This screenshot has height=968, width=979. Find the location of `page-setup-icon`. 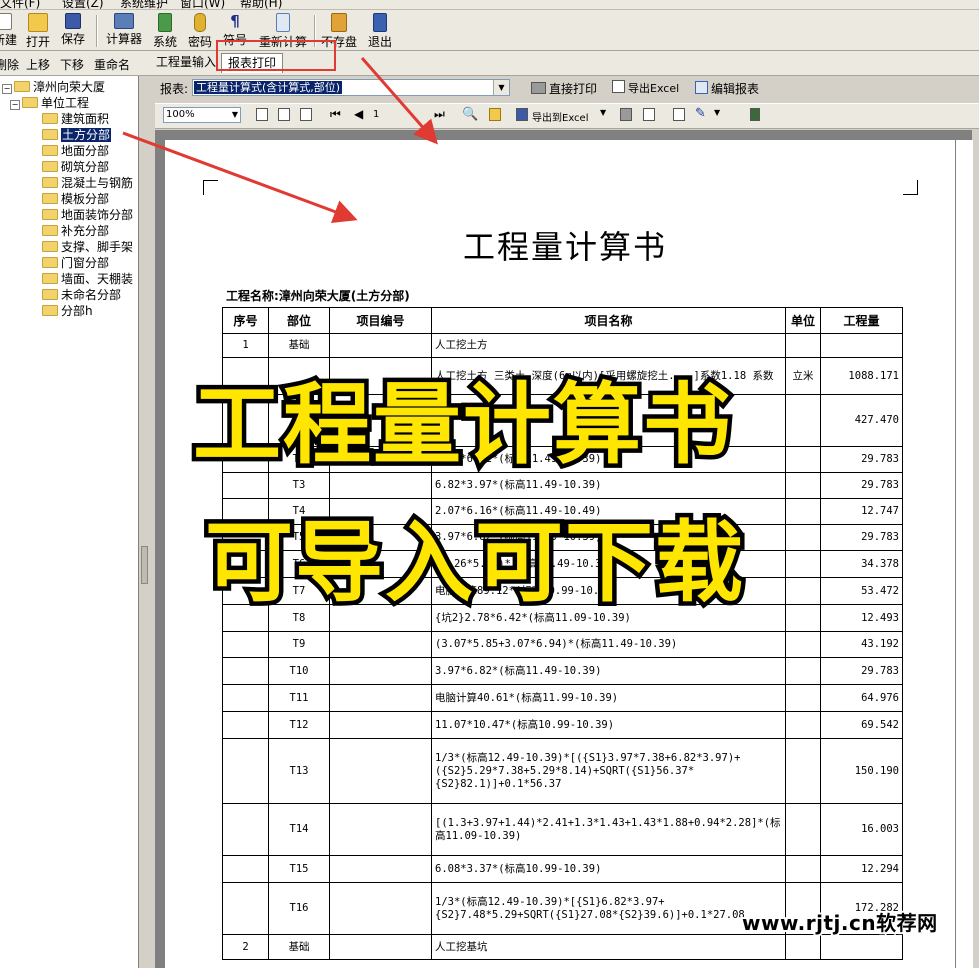

page-setup-icon is located at coordinates (649, 114).